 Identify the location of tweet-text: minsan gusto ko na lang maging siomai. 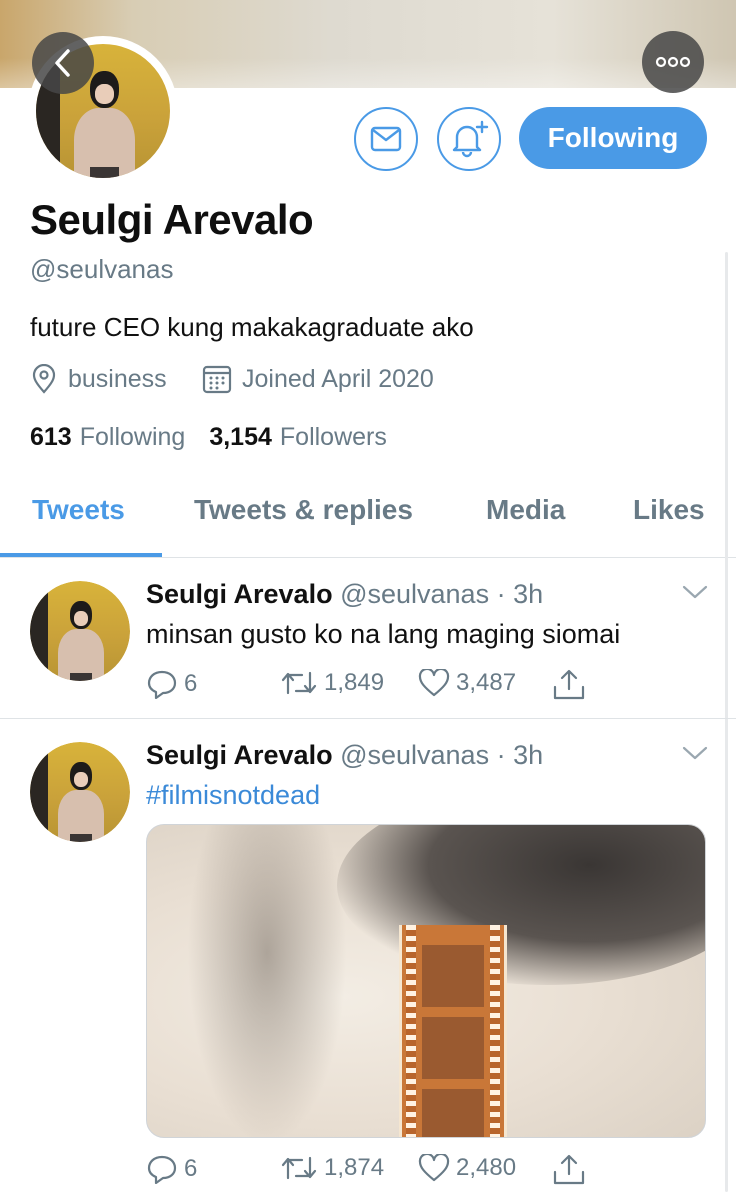
(383, 634).